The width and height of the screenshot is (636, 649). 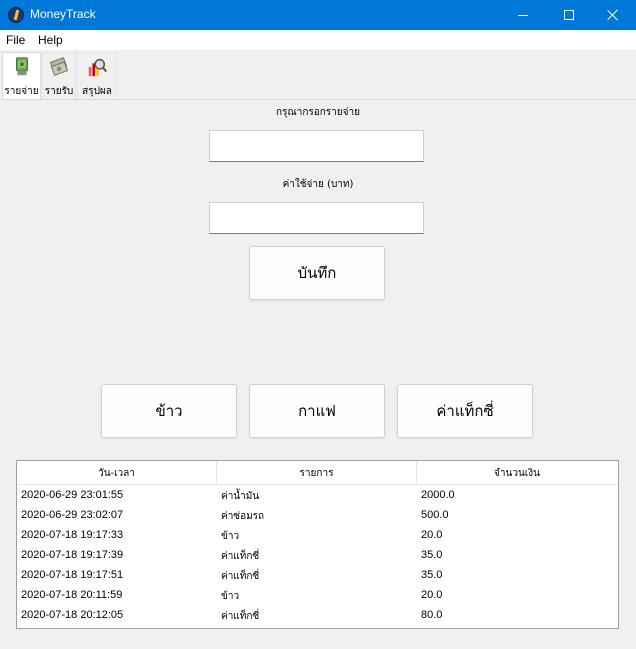 I want to click on close-icon, so click(x=613, y=15).